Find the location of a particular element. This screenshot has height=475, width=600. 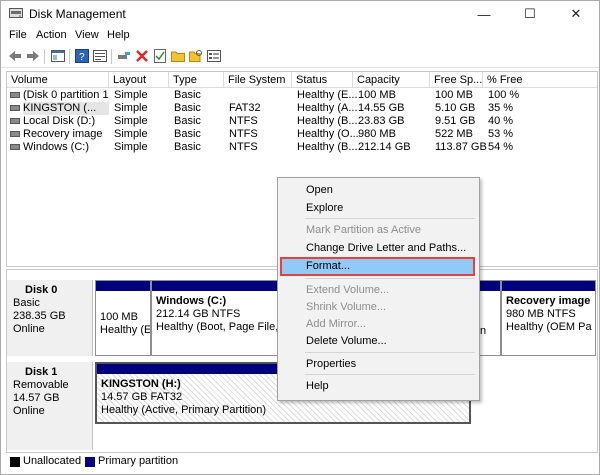

column-header-capacity: Capacity is located at coordinates (391, 80).